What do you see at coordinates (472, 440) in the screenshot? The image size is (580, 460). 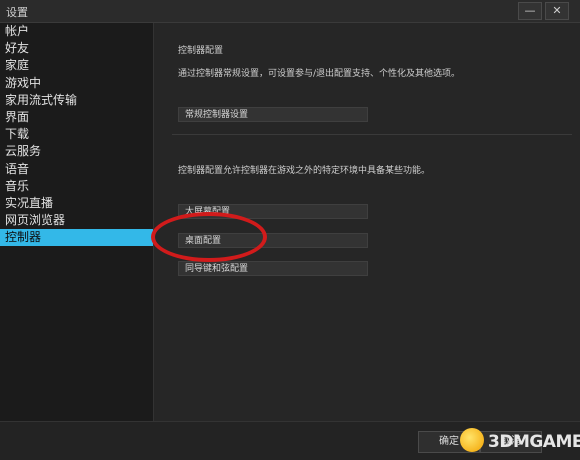 I see `watermark-logo-icon` at bounding box center [472, 440].